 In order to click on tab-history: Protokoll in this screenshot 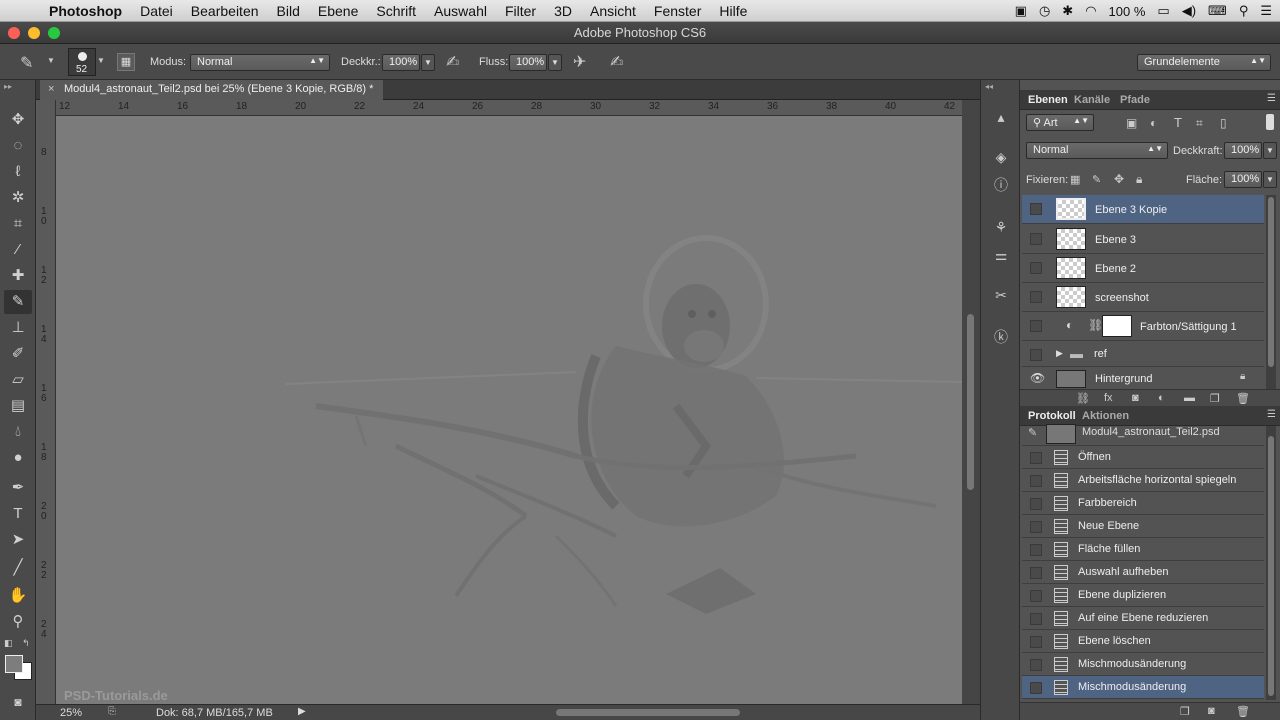, I will do `click(1052, 416)`.